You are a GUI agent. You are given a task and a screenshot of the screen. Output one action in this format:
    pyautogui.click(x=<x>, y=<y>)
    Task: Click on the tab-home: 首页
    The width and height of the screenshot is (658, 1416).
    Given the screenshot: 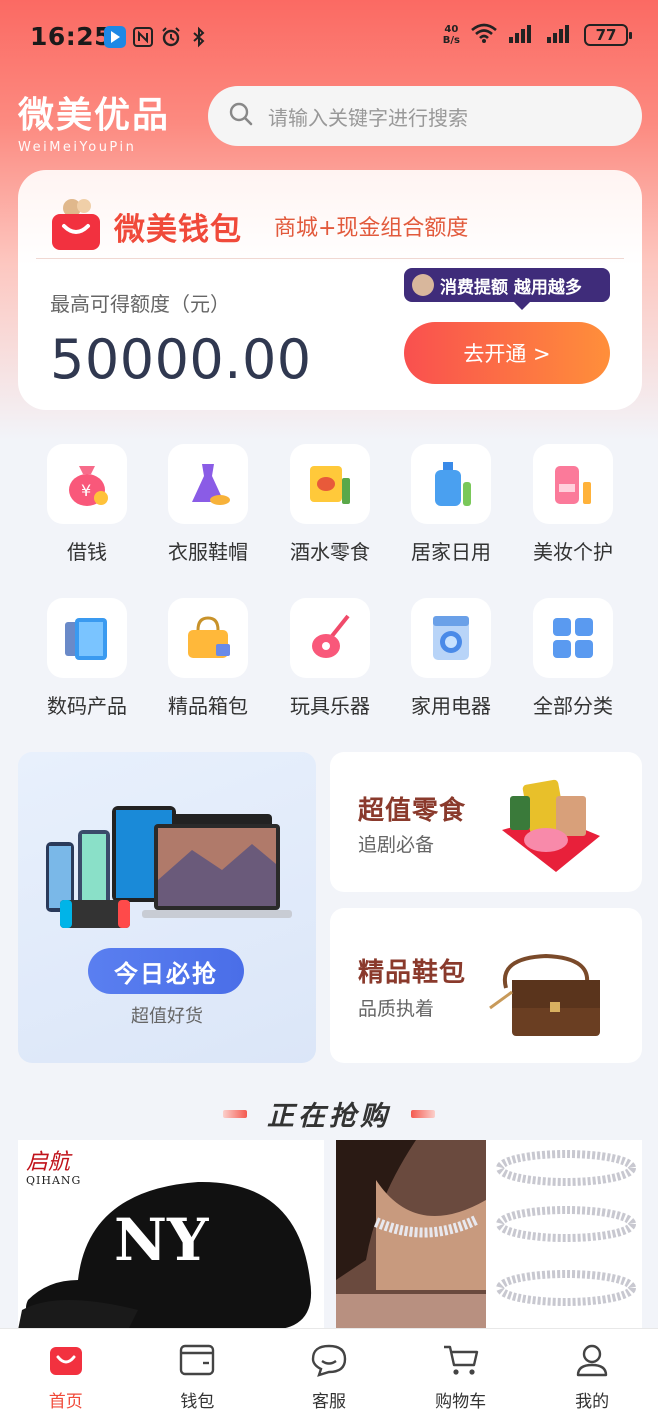 What is the action you would take?
    pyautogui.click(x=66, y=1372)
    